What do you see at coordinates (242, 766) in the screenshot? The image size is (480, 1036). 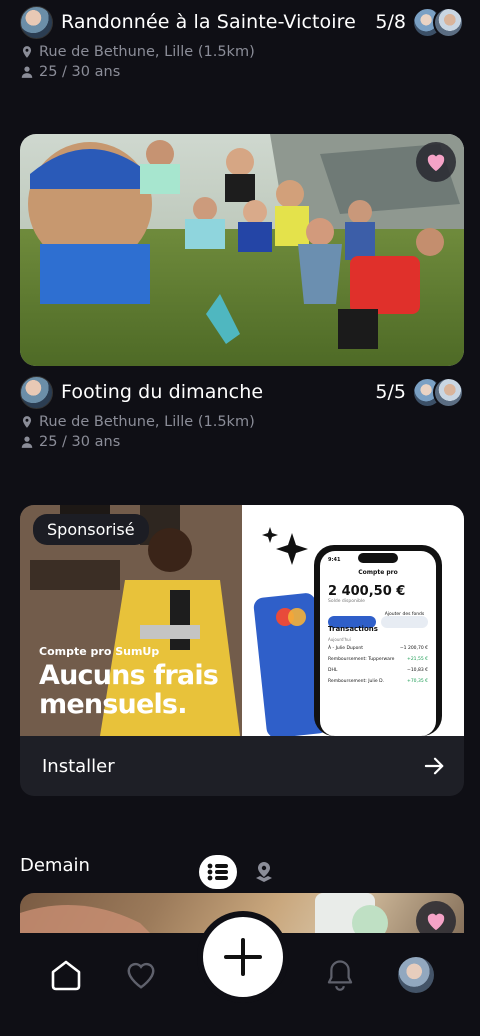 I see `install-button: Installer` at bounding box center [242, 766].